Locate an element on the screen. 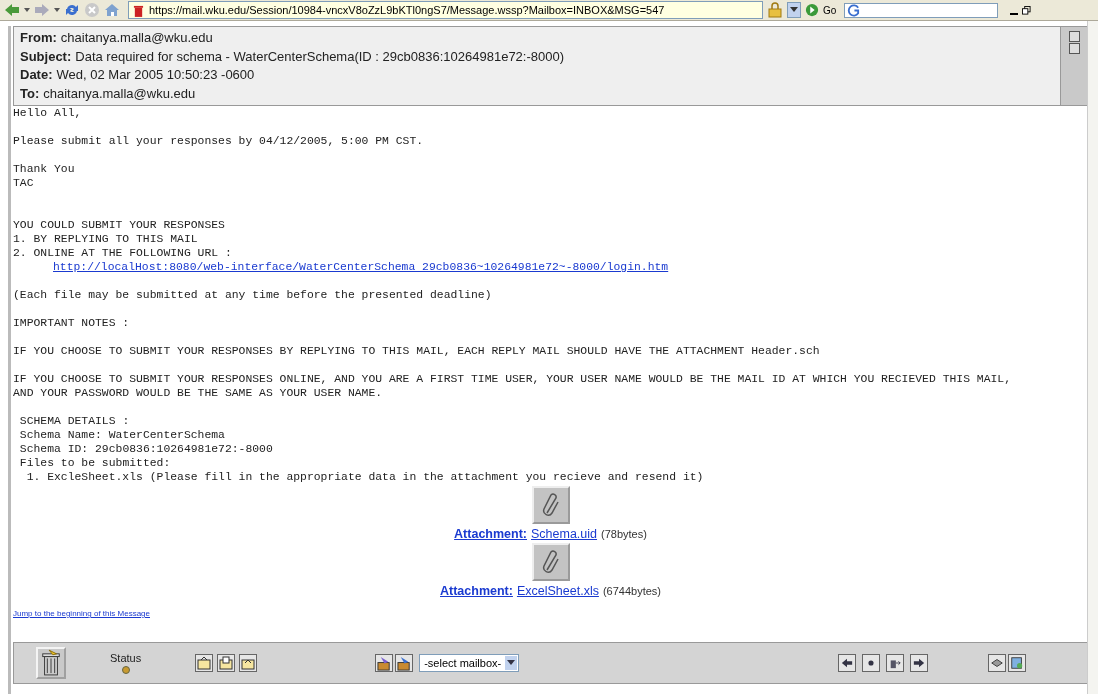 This screenshot has width=1098, height=694. lock-icon is located at coordinates (775, 10).